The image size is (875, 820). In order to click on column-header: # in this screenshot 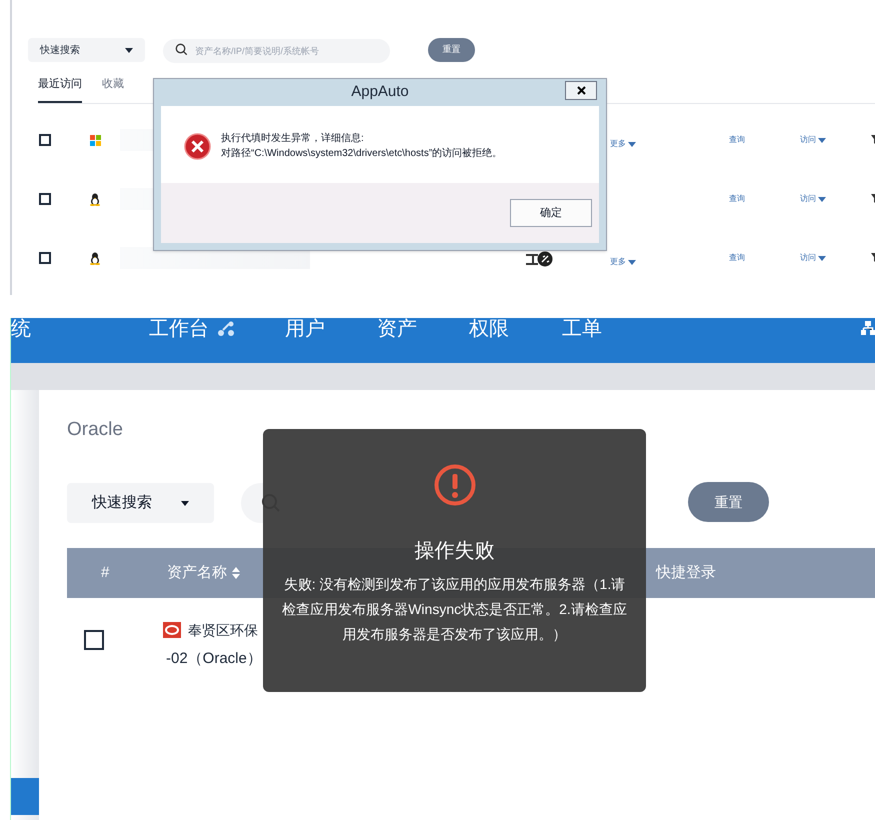, I will do `click(105, 573)`.